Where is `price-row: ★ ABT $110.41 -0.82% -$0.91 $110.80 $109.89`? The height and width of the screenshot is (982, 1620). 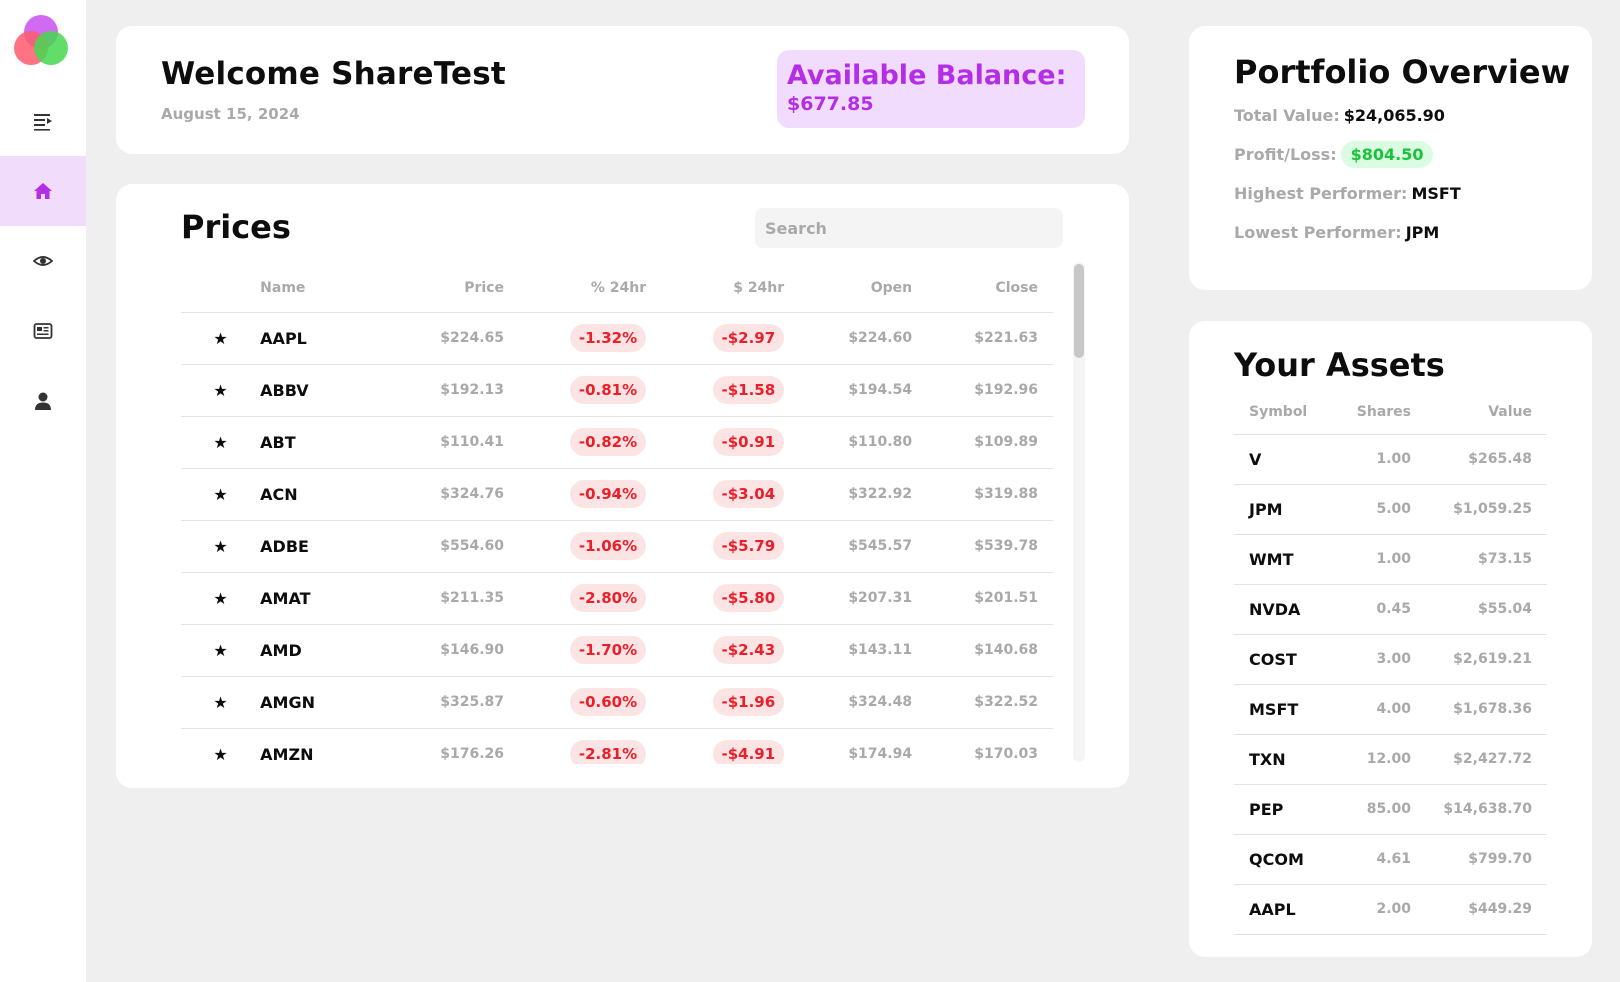
price-row: ★ ABT $110.41 -0.82% -$0.91 $110.80 $109.89 is located at coordinates (617, 442).